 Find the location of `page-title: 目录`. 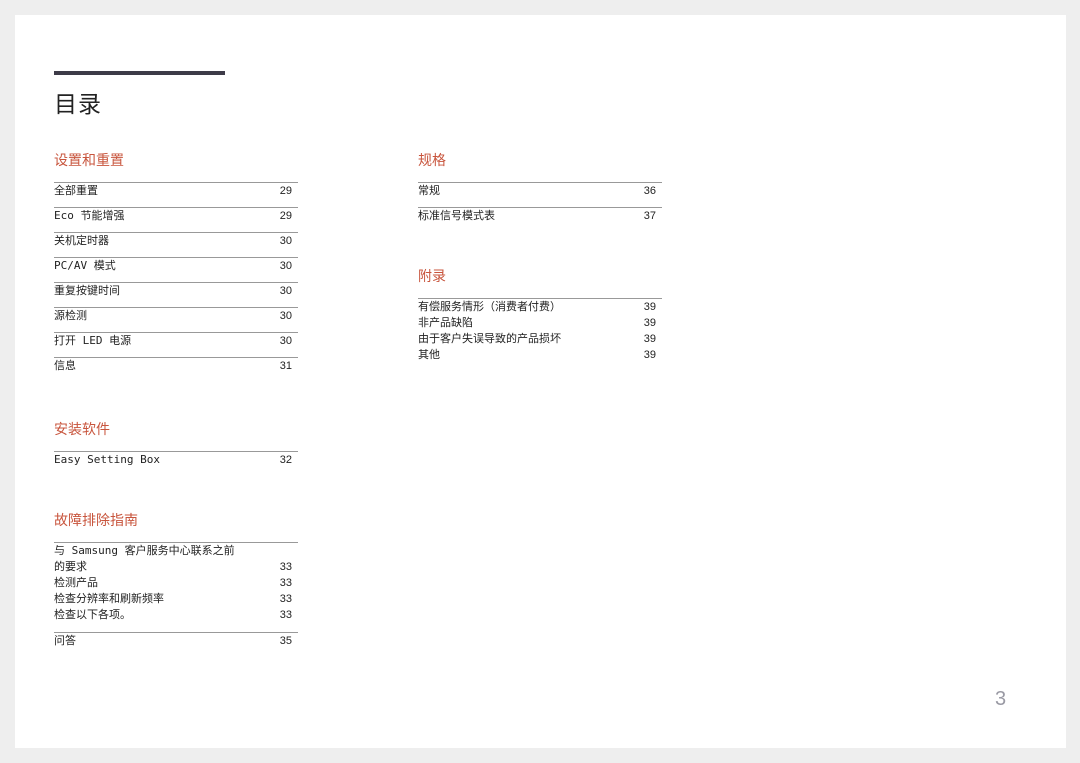

page-title: 目录 is located at coordinates (78, 105).